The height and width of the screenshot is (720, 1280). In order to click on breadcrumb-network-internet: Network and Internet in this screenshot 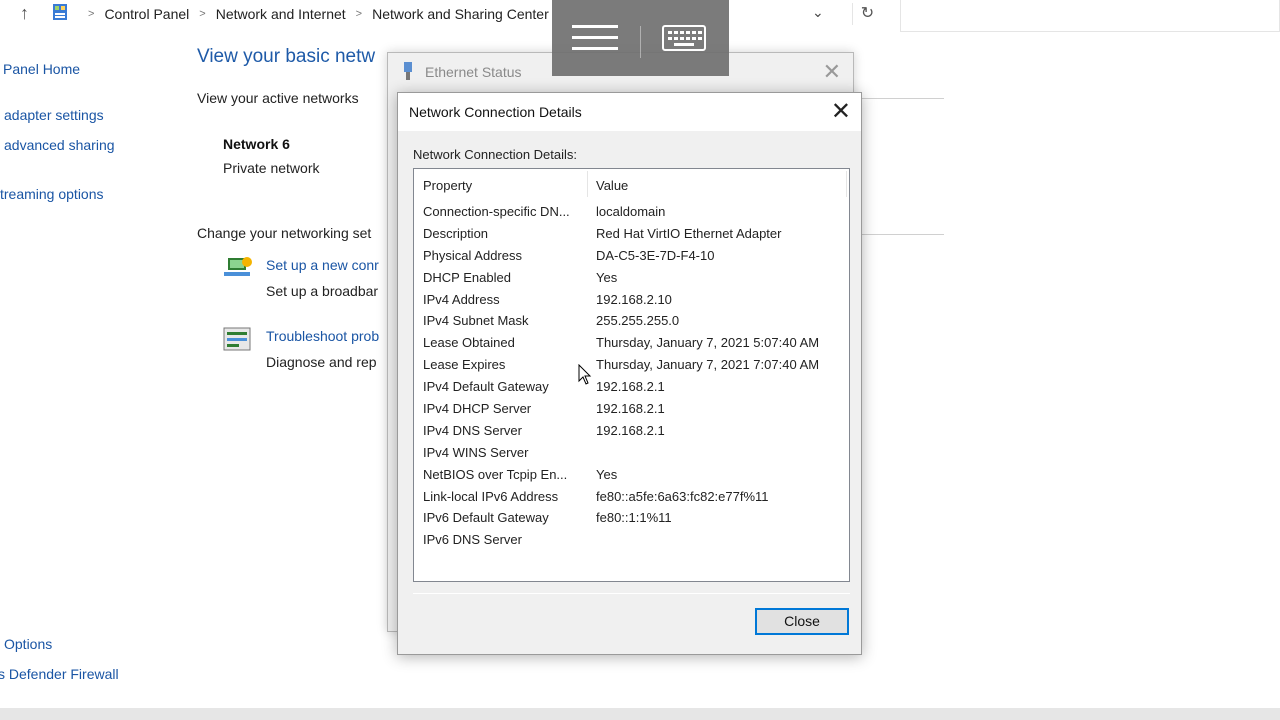, I will do `click(281, 14)`.